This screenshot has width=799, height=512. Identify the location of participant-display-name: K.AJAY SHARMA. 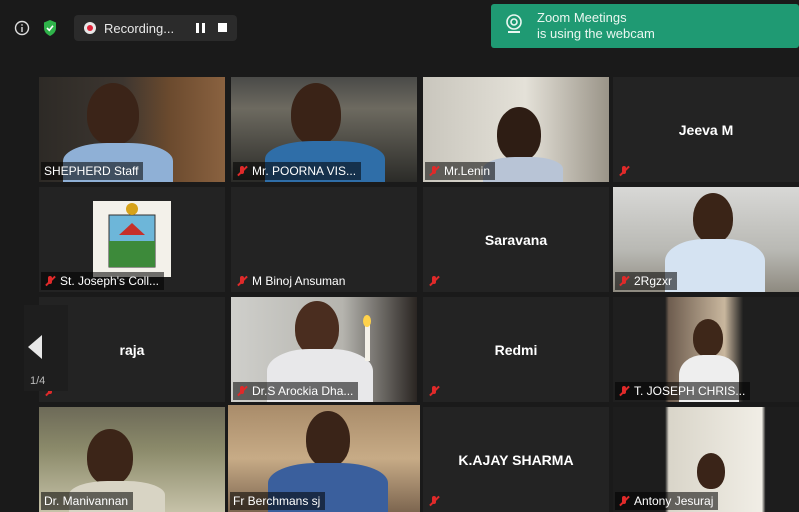
(516, 459).